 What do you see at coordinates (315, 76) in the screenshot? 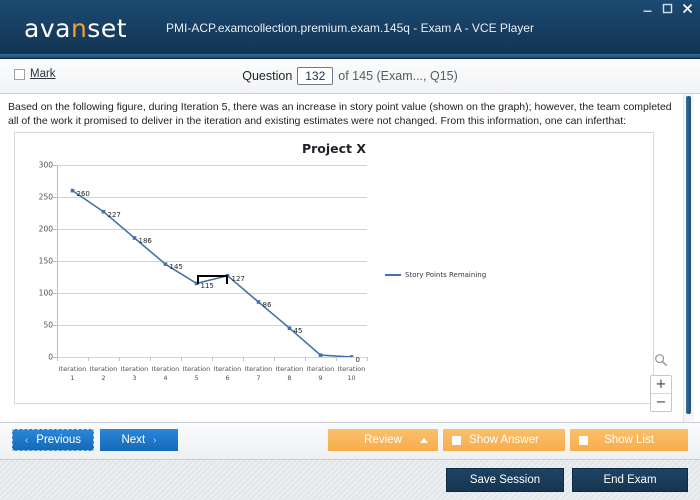
I see `question-number-input: 132` at bounding box center [315, 76].